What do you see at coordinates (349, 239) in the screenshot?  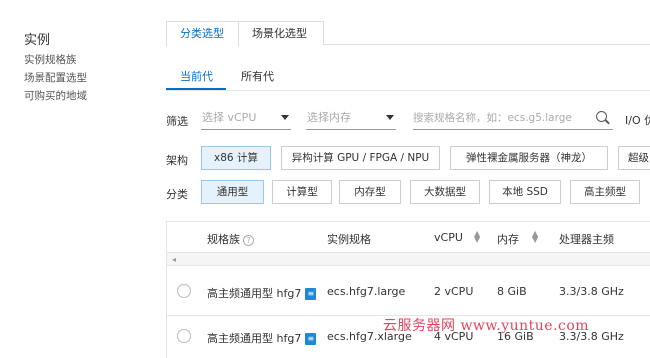 I see `column-header-spec: 实例规格` at bounding box center [349, 239].